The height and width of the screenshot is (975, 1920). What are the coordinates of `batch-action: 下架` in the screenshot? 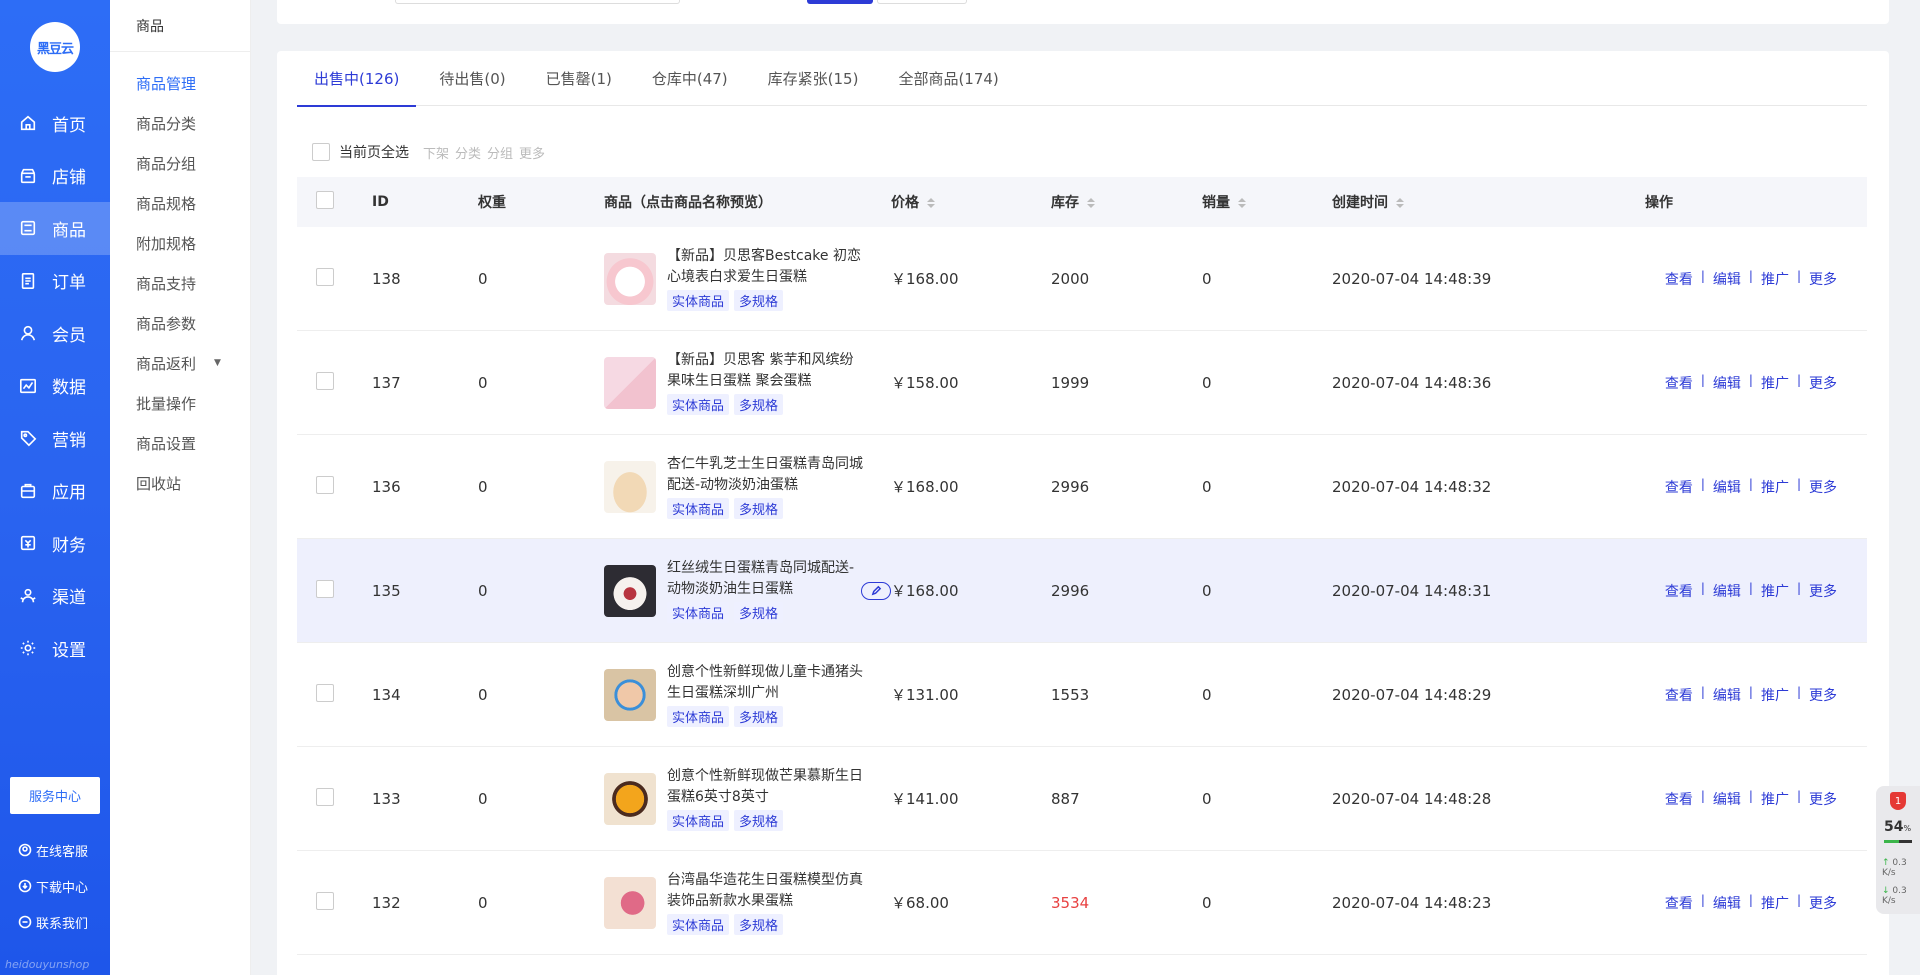 It's located at (436, 154).